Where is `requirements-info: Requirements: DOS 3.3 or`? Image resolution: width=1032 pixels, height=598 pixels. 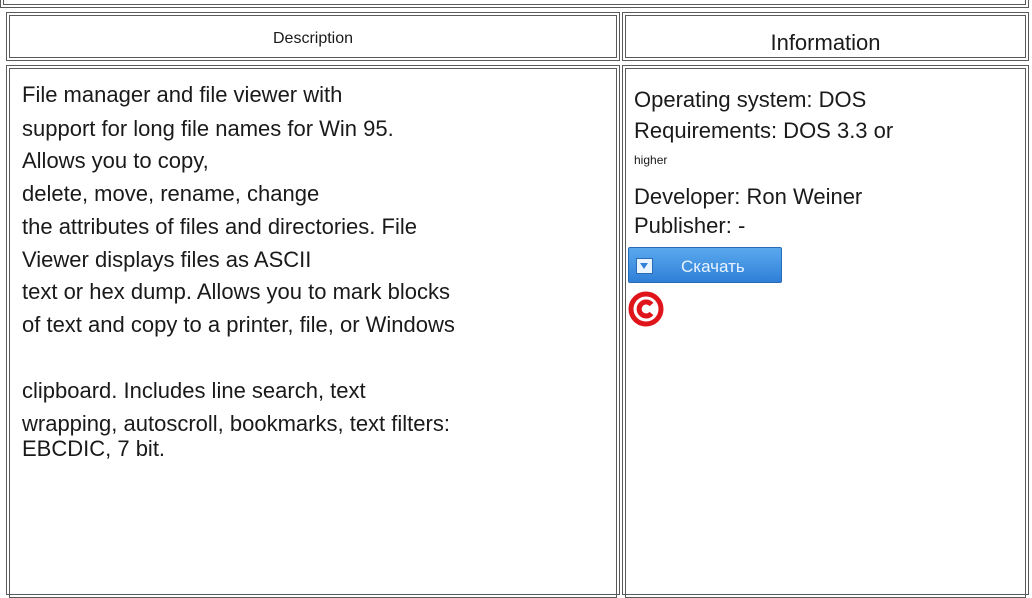 requirements-info: Requirements: DOS 3.3 or is located at coordinates (764, 130).